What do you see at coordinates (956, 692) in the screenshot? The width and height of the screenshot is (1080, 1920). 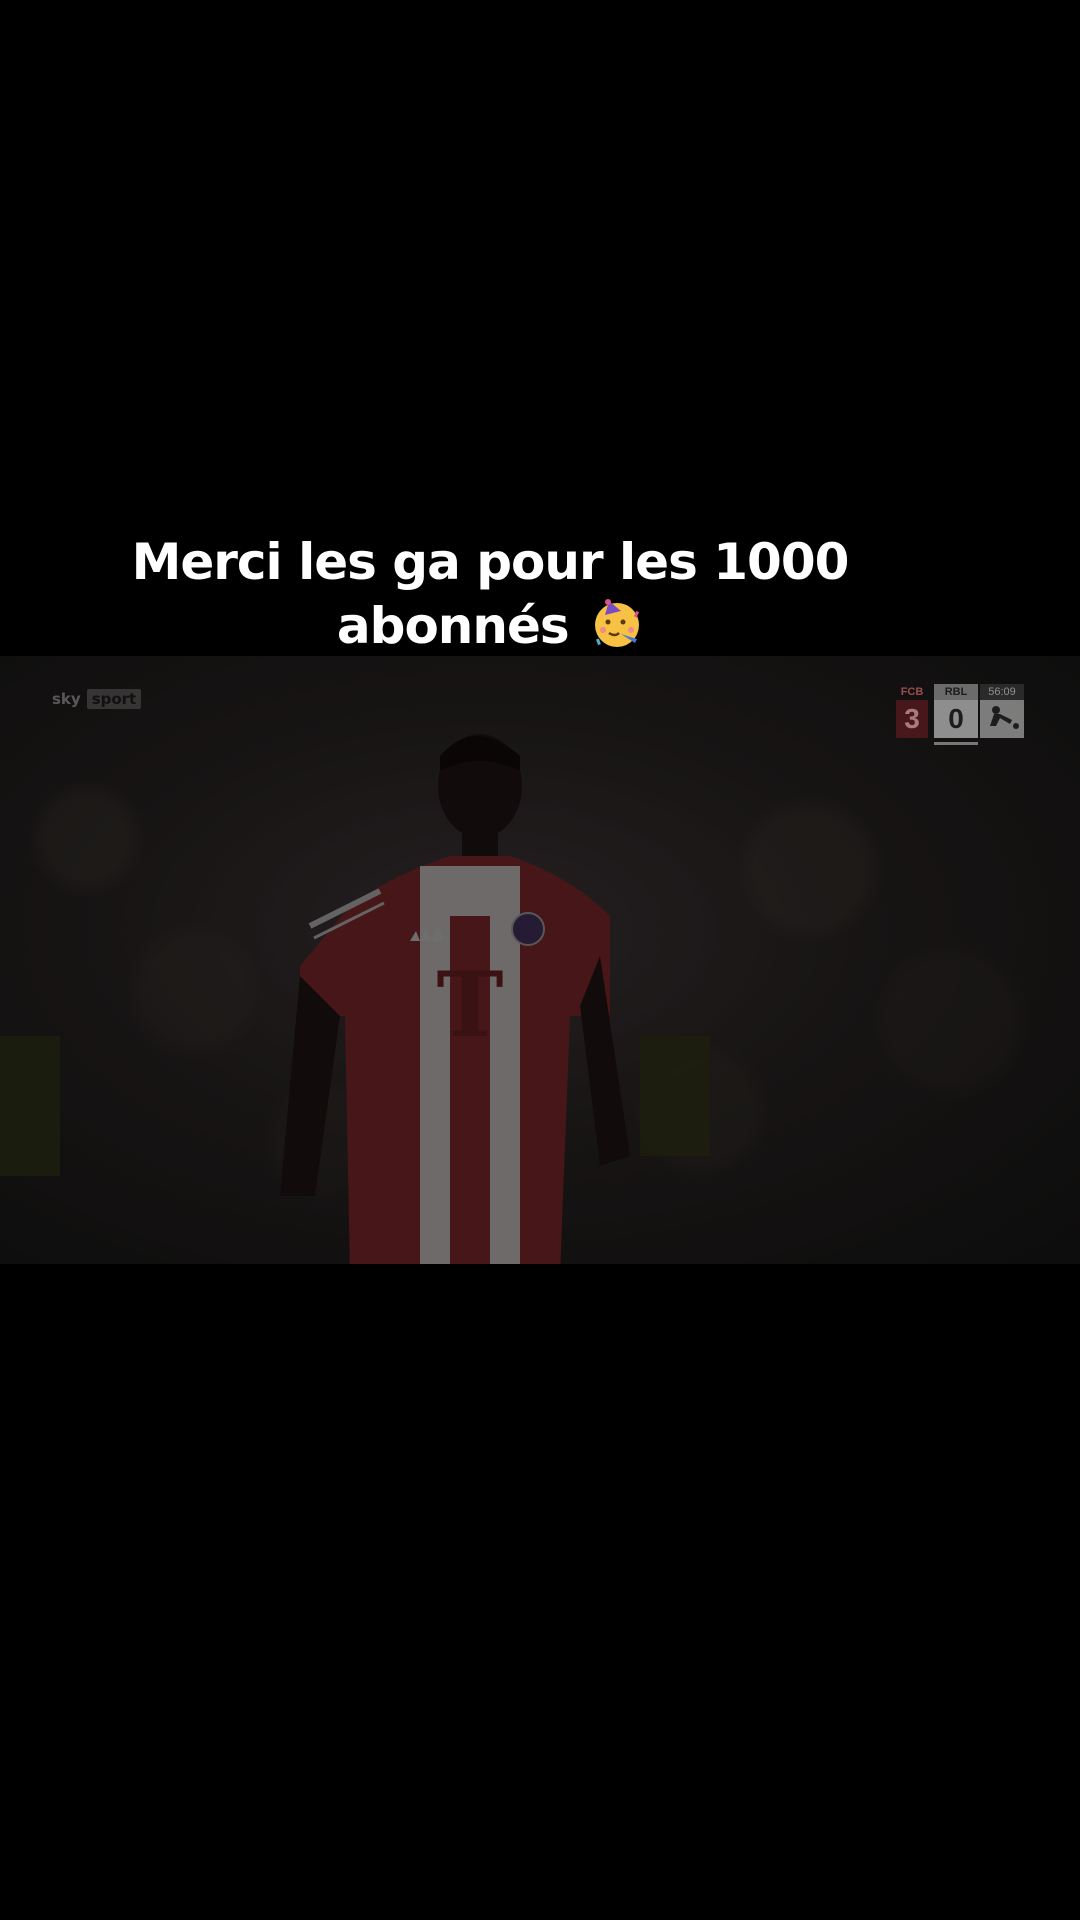 I see `away-team-label: RBL` at bounding box center [956, 692].